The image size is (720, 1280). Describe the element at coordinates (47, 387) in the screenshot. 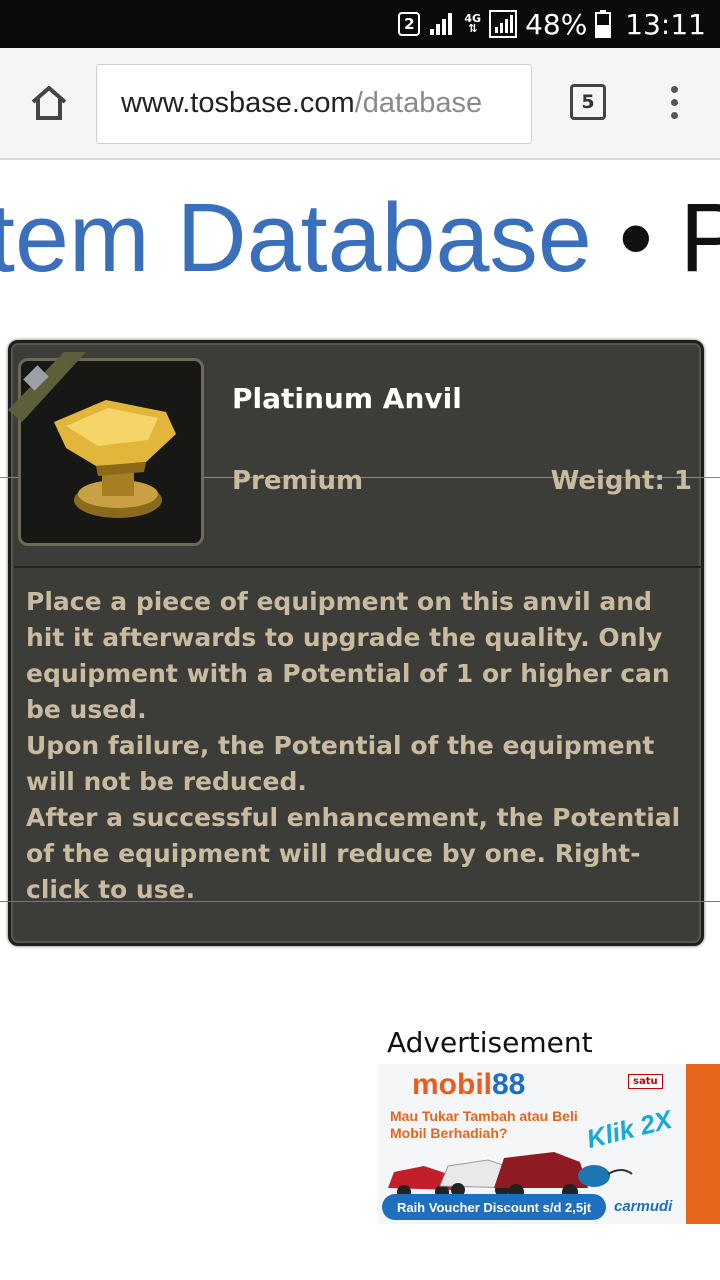

I see `strap-icon` at that location.